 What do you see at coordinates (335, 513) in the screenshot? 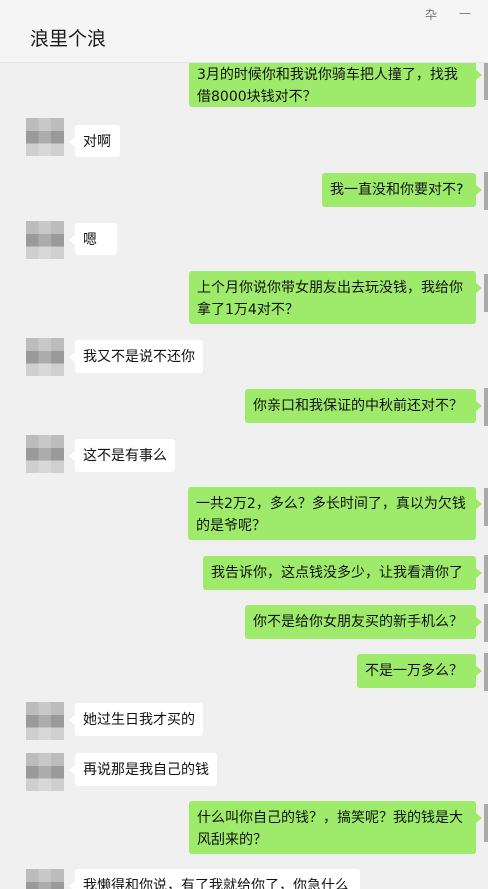
I see `message-bubble-sent: 一共2万2，多么？多长时间了，真以为欠钱的是爷呢？` at bounding box center [335, 513].